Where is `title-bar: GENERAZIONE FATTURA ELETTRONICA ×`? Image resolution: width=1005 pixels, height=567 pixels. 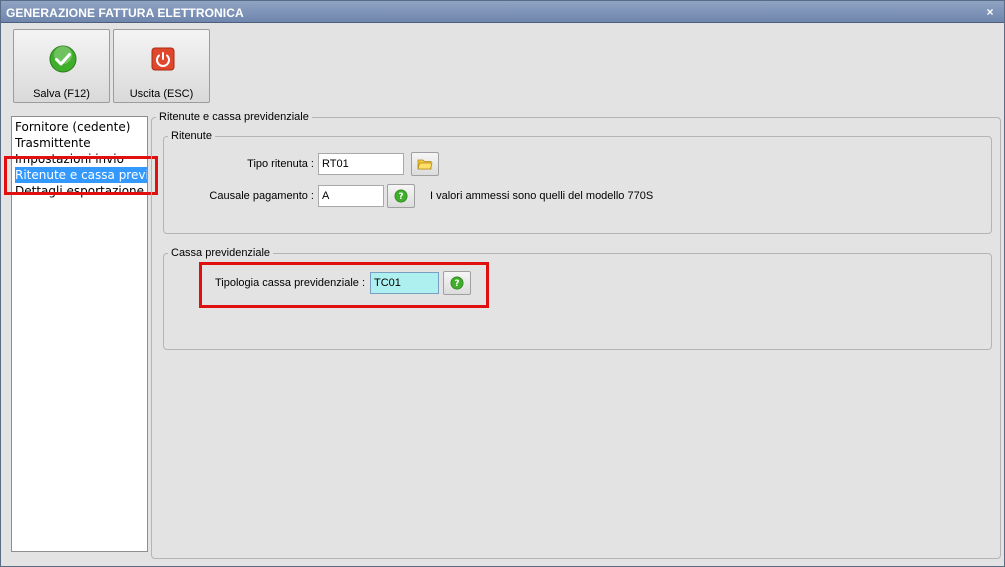
title-bar: GENERAZIONE FATTURA ELETTRONICA × is located at coordinates (502, 12).